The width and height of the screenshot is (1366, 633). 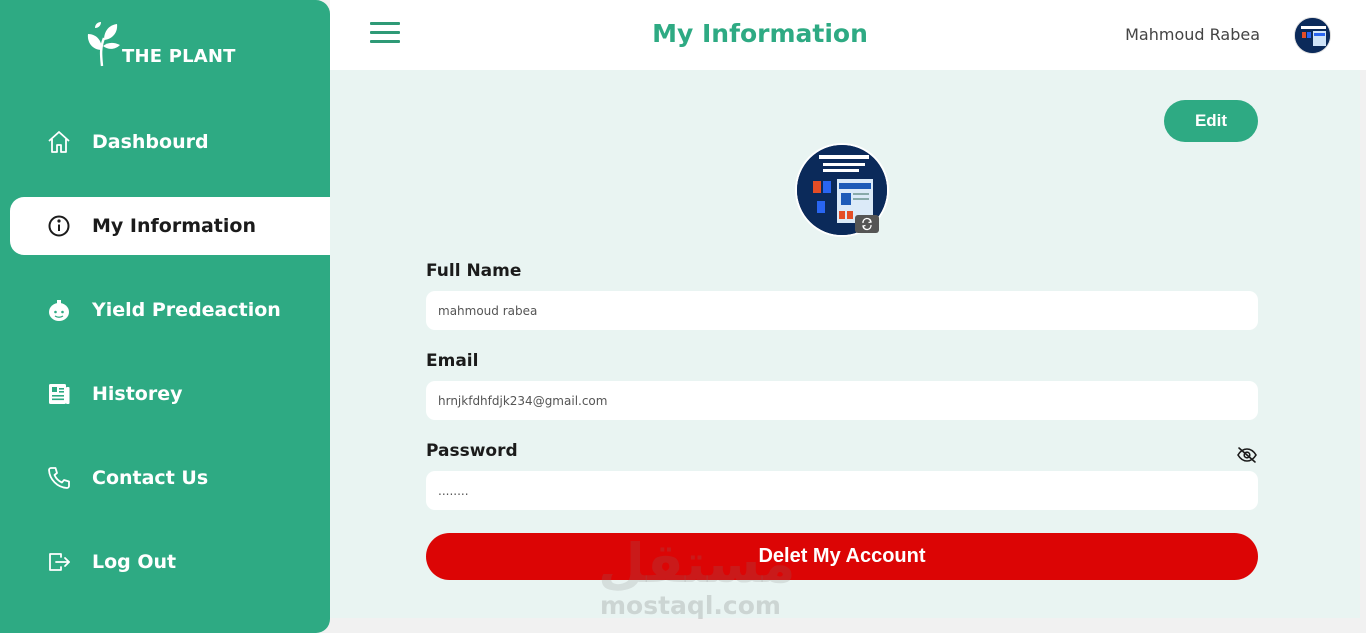 I want to click on user-name: Mahmoud Rabea, so click(x=1192, y=34).